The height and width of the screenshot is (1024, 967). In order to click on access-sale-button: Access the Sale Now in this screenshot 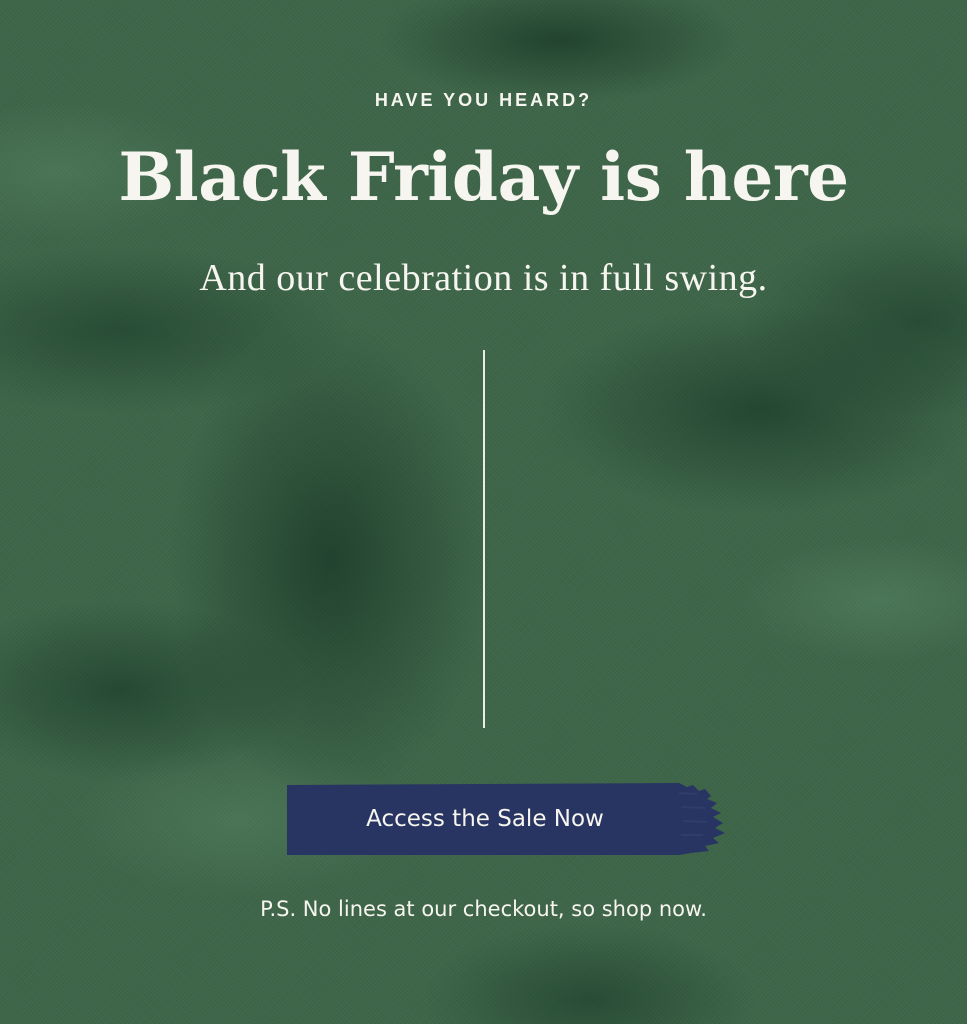, I will do `click(485, 819)`.